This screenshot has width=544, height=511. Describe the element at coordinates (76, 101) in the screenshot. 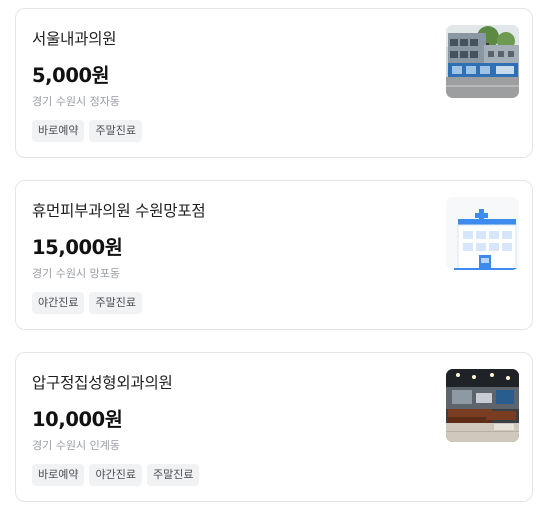

I see `clinic-address: 경기 수원시 정자동` at that location.